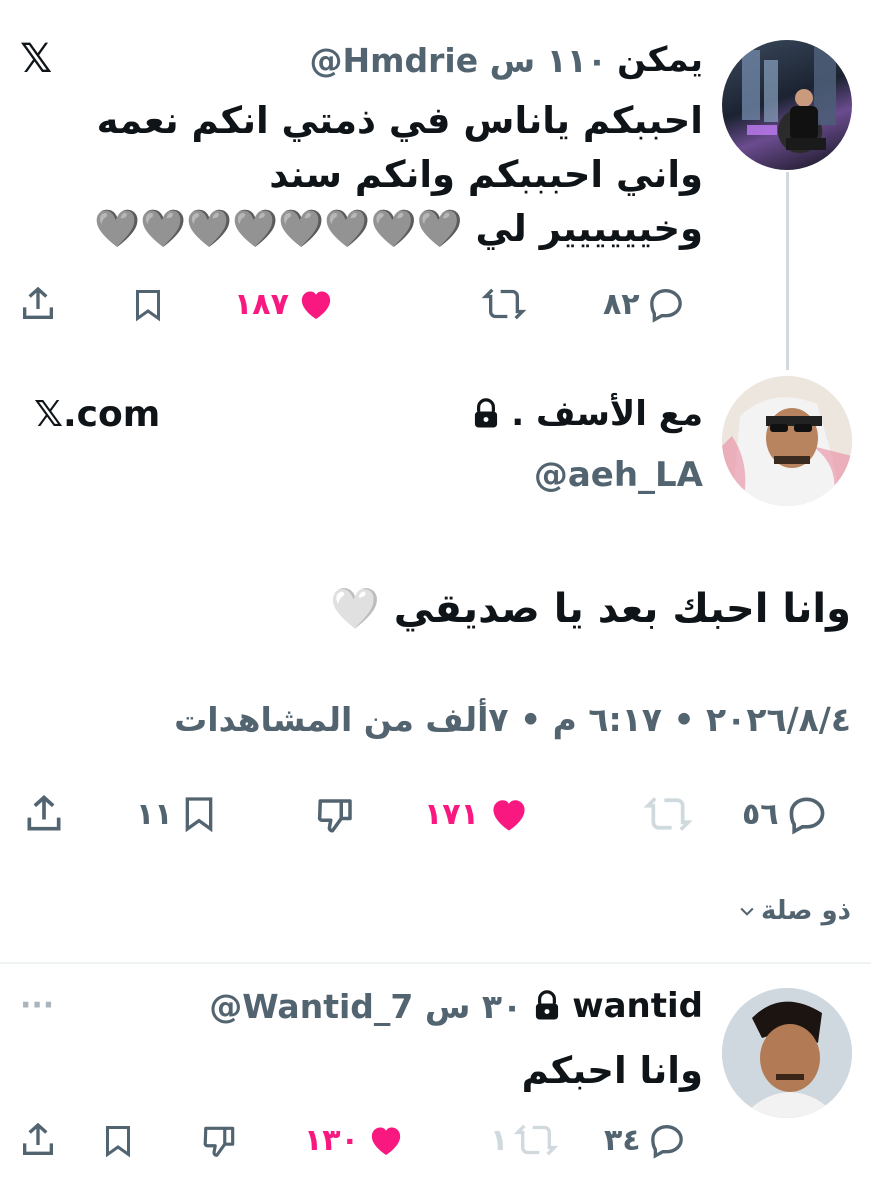  What do you see at coordinates (177, 814) in the screenshot?
I see `bookmark-button: ١١` at bounding box center [177, 814].